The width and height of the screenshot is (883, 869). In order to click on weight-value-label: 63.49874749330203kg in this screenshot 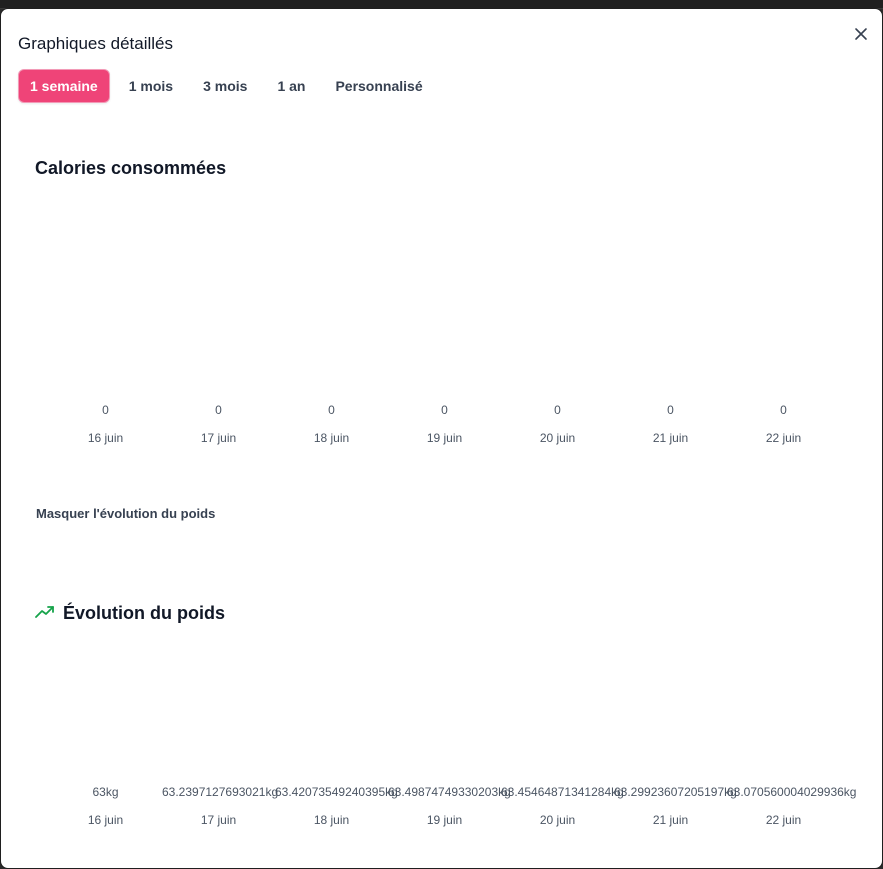, I will do `click(449, 792)`.